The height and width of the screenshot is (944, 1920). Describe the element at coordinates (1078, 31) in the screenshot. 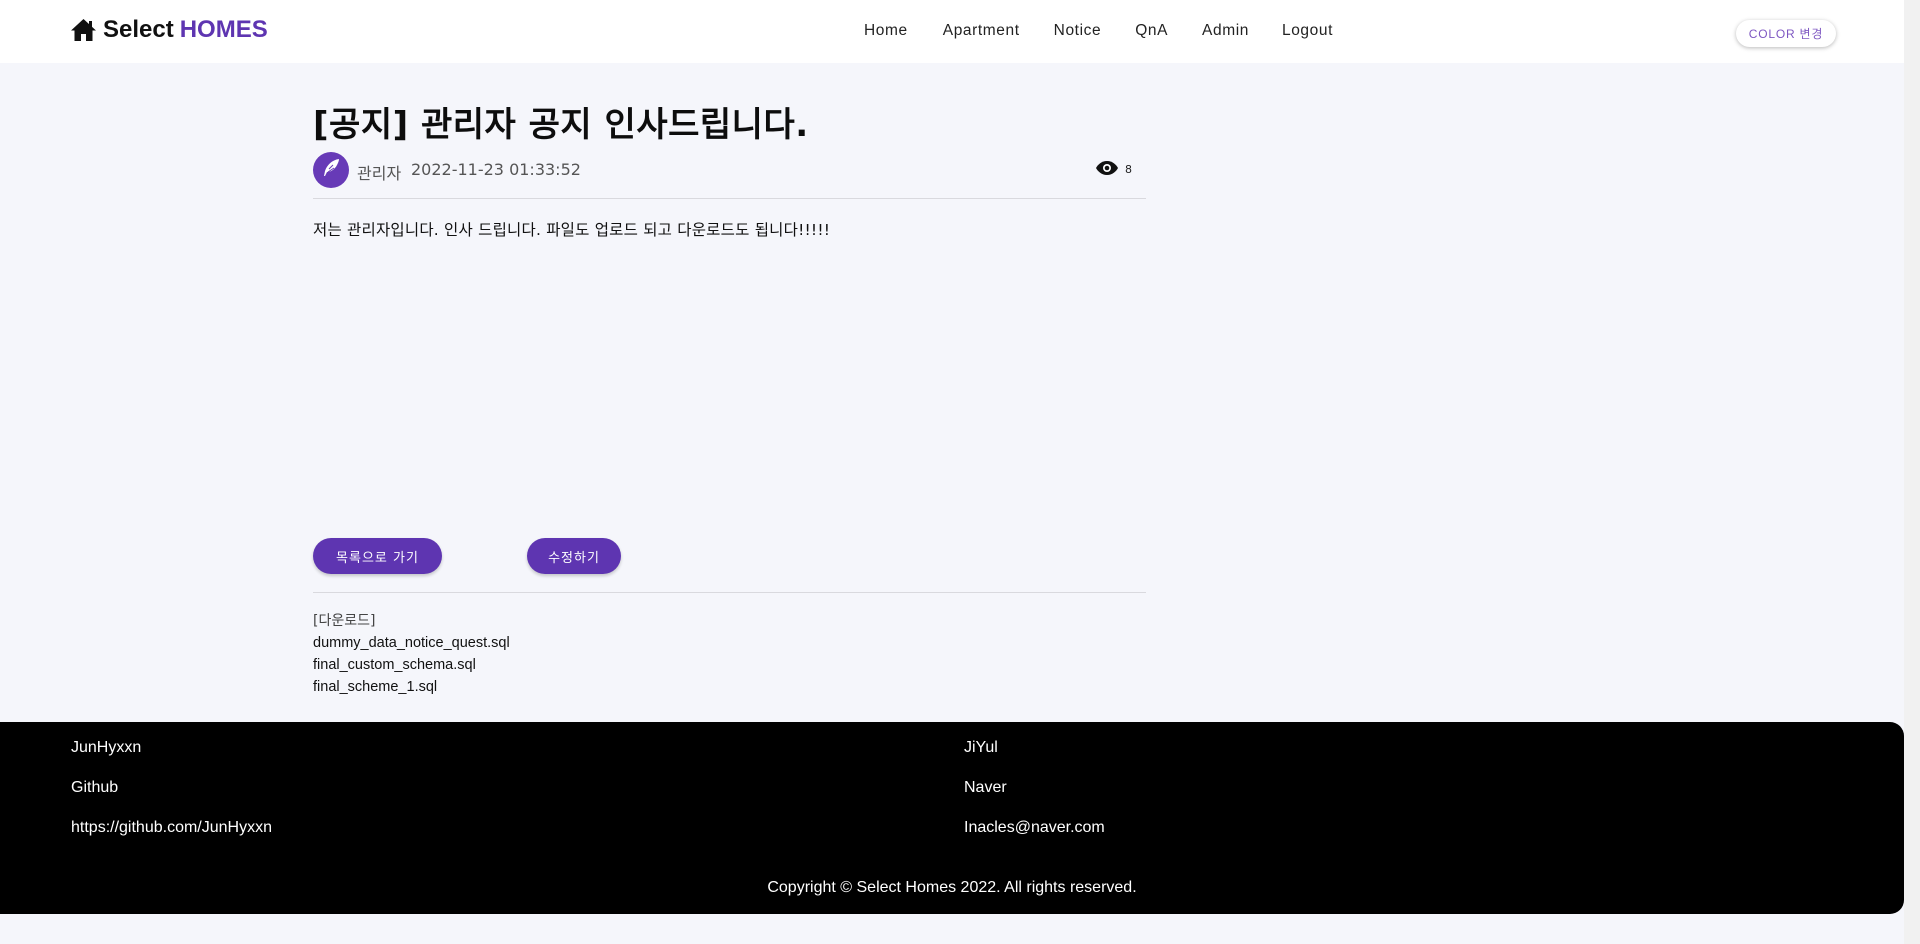

I see `nav-notice: Notice` at that location.